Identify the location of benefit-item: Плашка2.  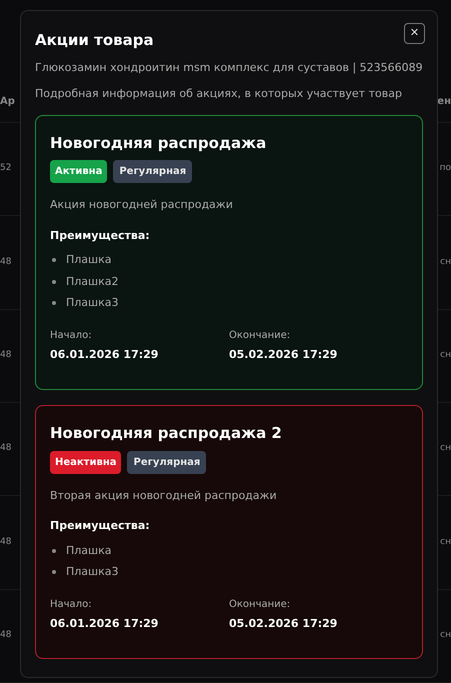
(92, 282).